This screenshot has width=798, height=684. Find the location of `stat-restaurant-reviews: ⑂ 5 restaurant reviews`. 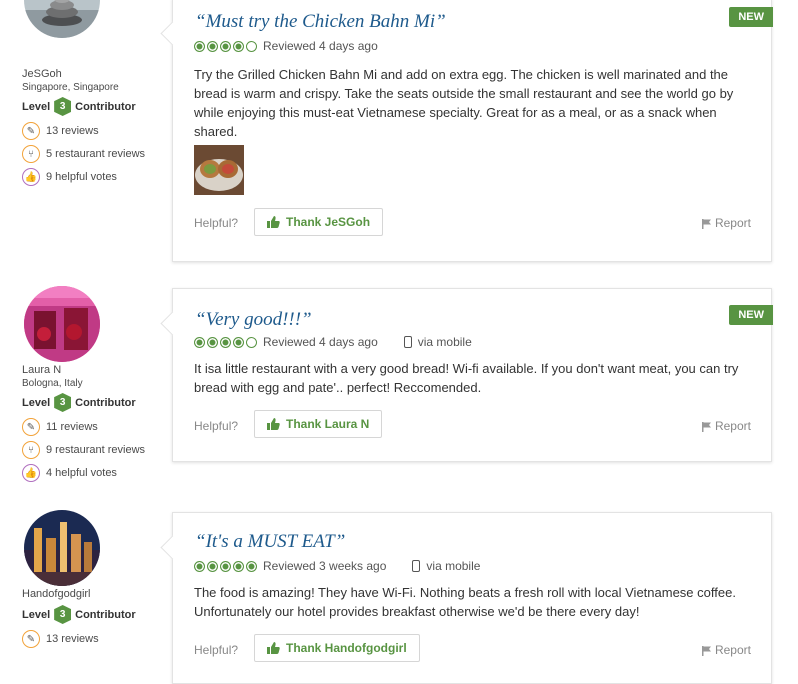

stat-restaurant-reviews: ⑂ 5 restaurant reviews is located at coordinates (83, 154).